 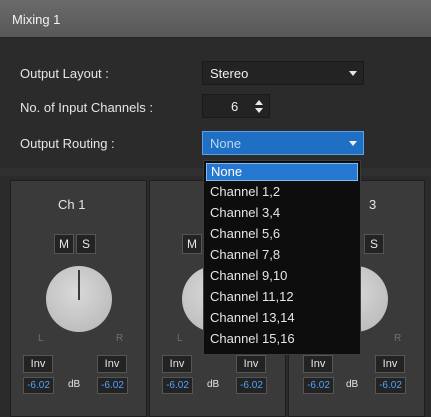 I want to click on channel-name: Ch 1, so click(x=72, y=204).